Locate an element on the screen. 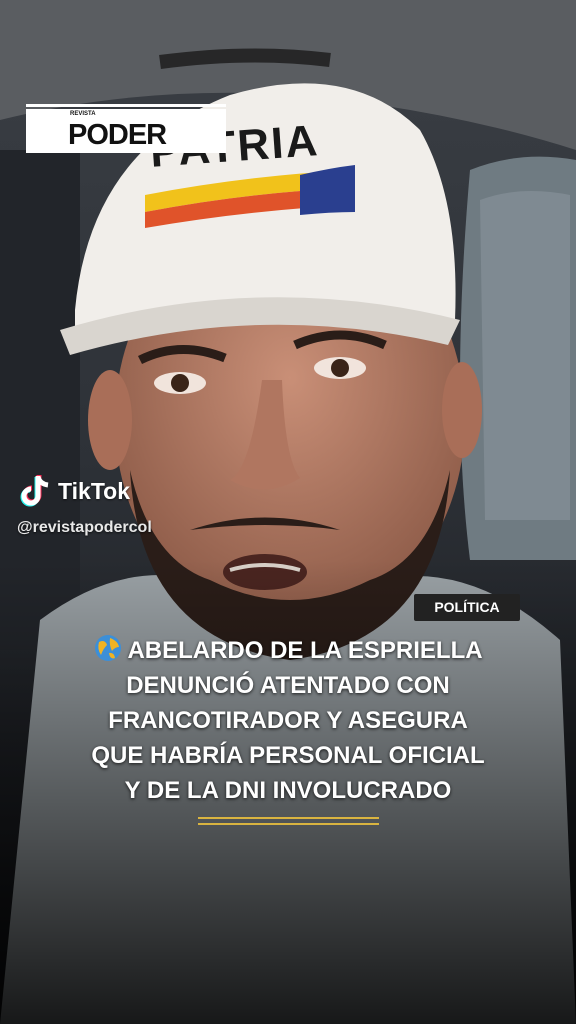  logo-rule is located at coordinates (126, 105).